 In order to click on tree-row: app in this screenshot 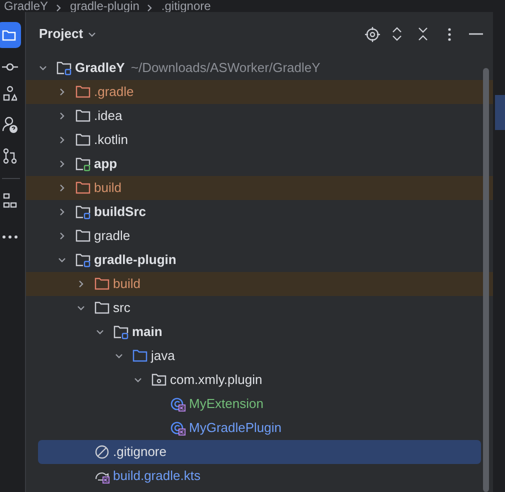, I will do `click(259, 164)`.